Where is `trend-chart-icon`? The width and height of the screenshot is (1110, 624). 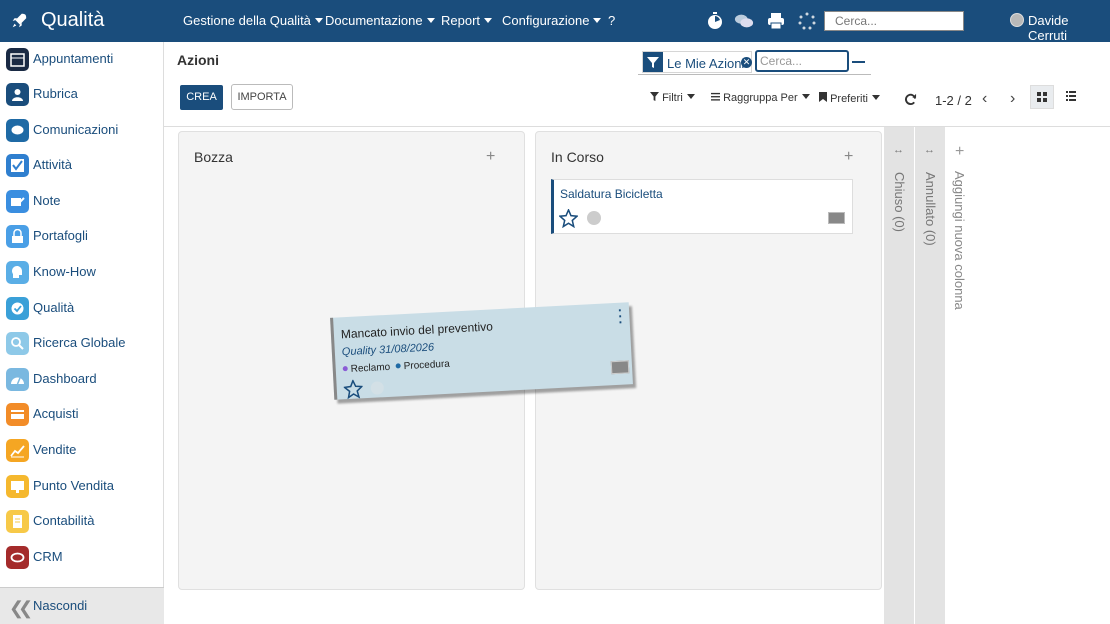
trend-chart-icon is located at coordinates (17, 450).